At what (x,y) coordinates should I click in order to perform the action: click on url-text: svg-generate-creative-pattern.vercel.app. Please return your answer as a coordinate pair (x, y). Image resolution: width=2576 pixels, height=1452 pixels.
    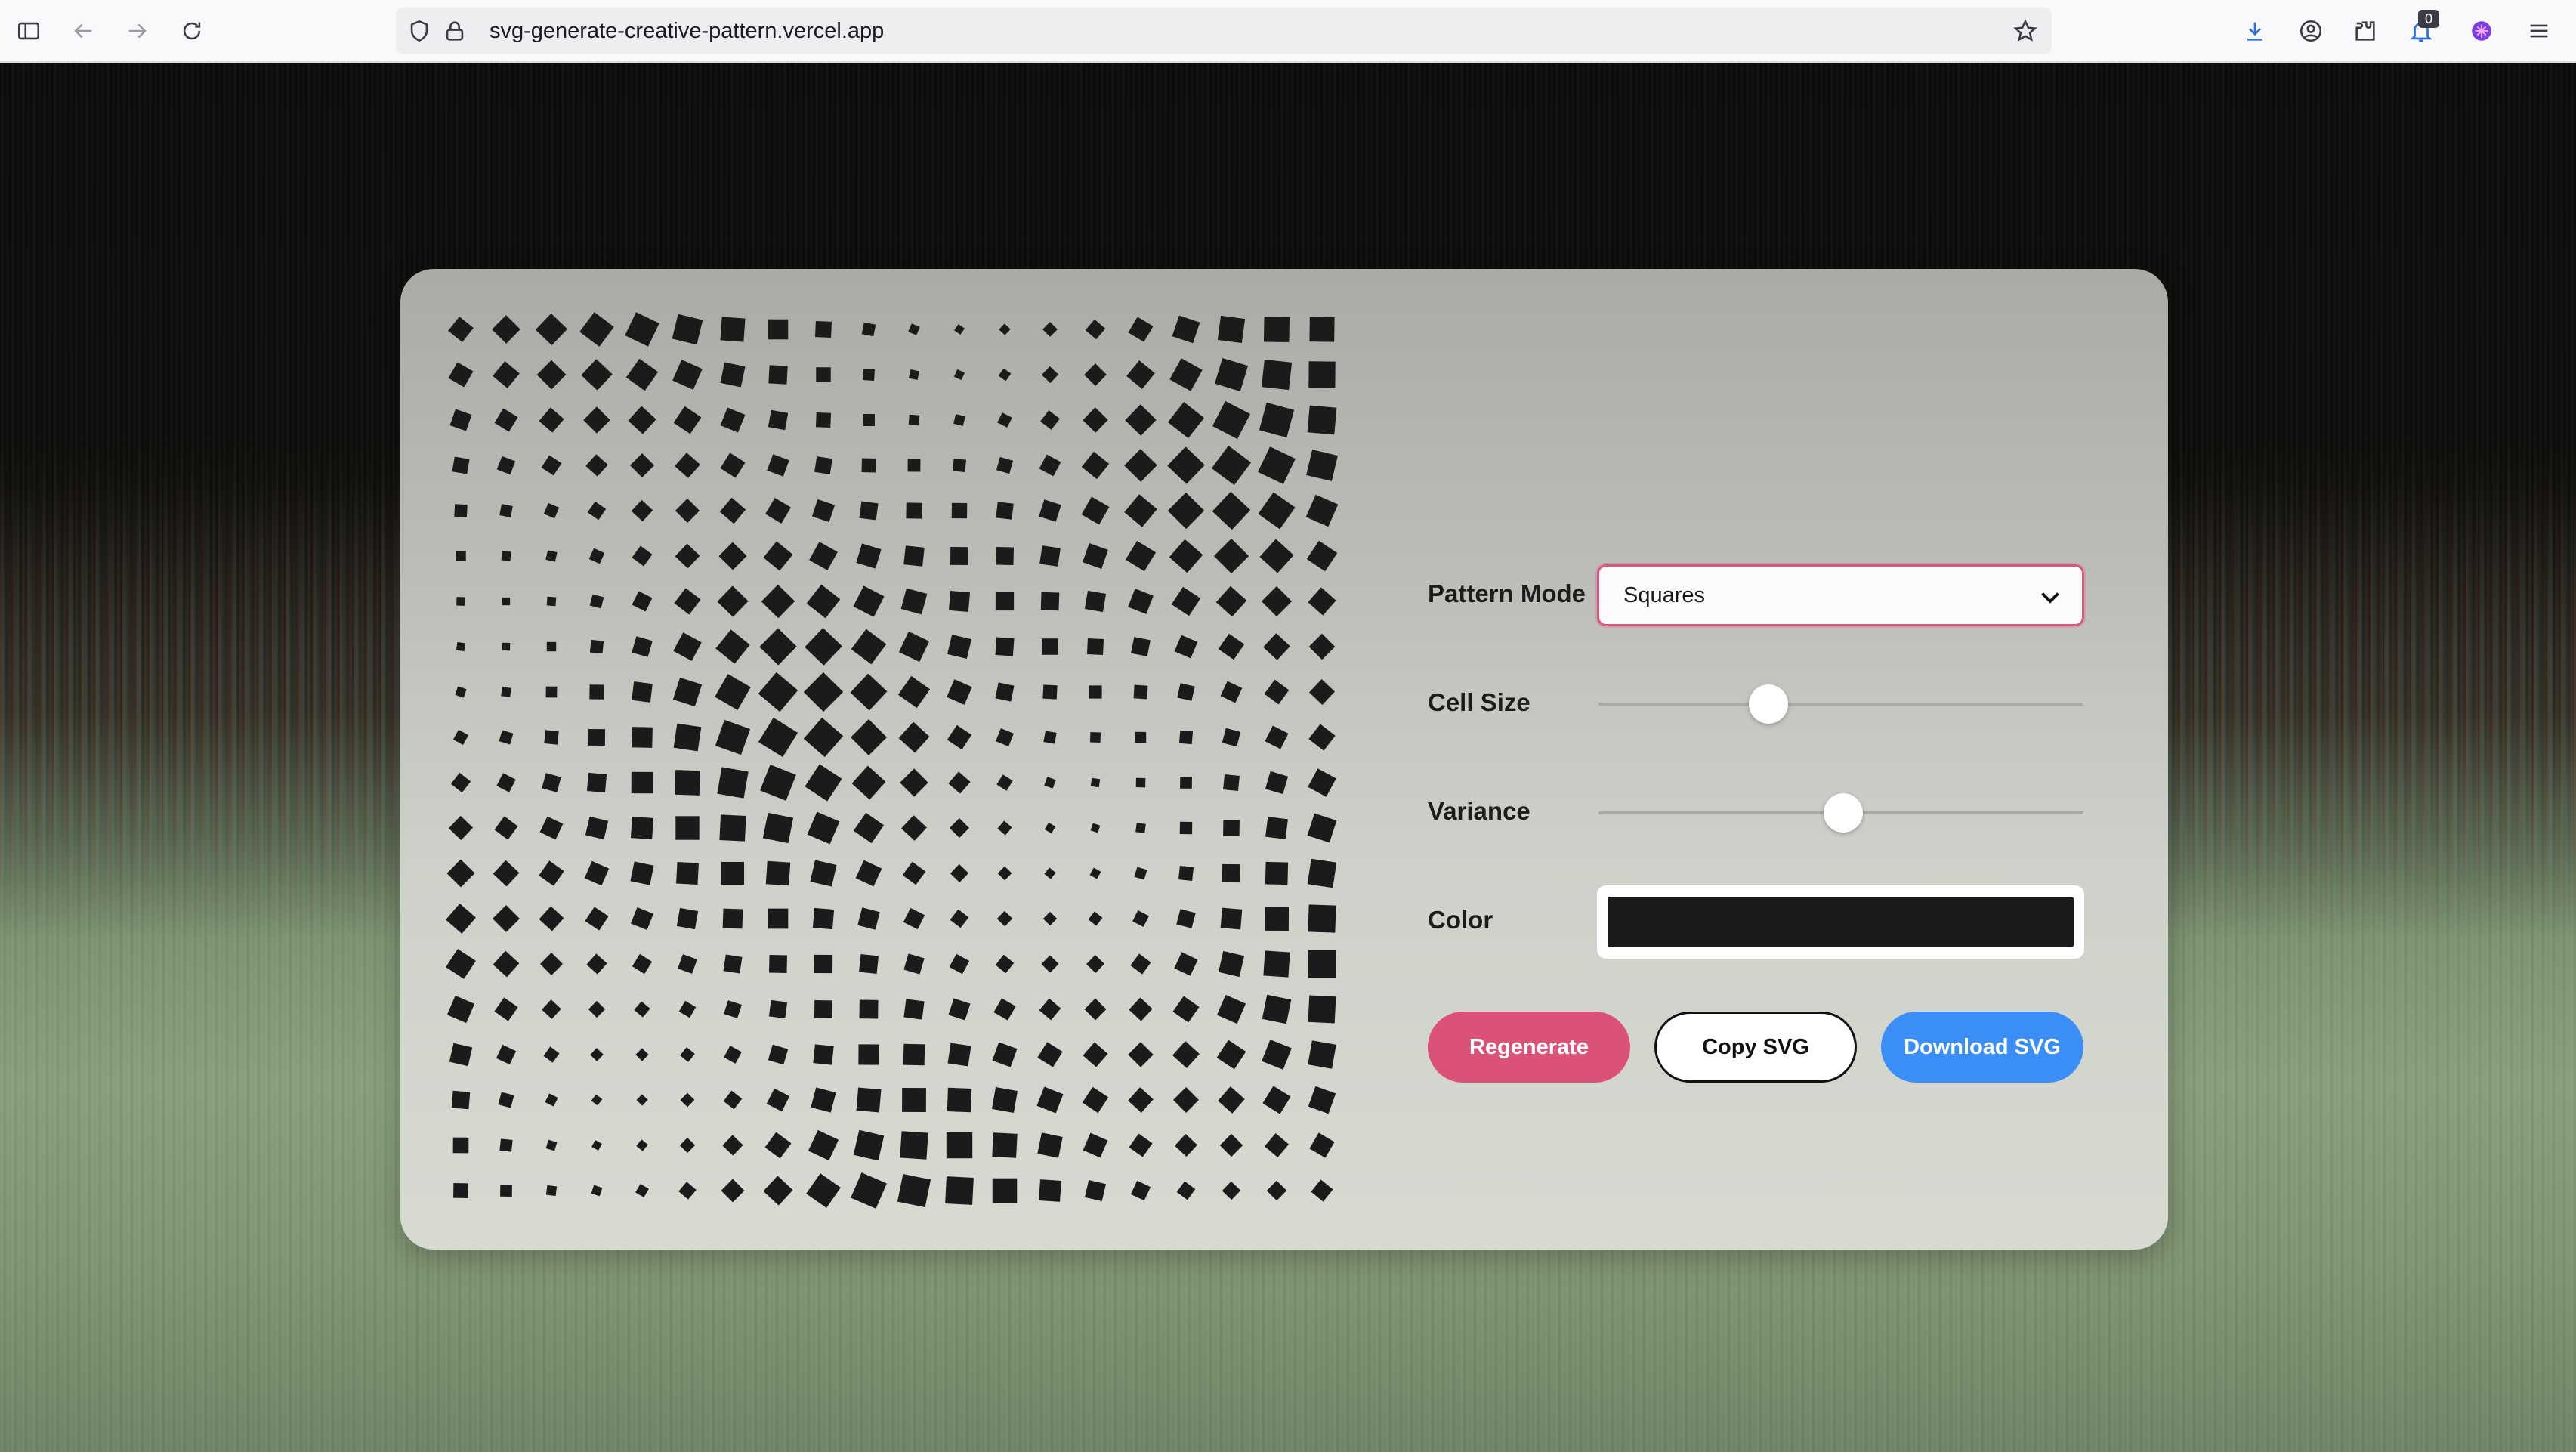
    Looking at the image, I should click on (687, 31).